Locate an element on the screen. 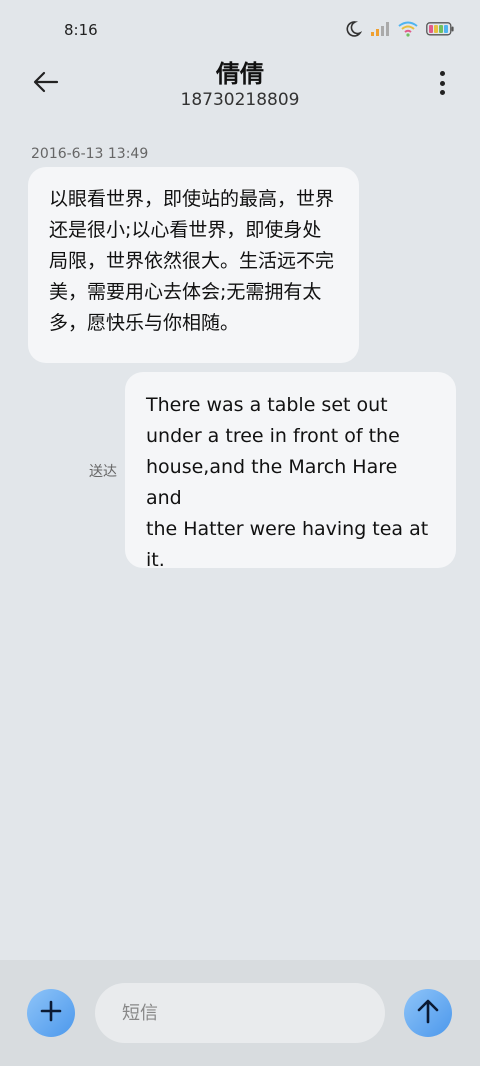 The width and height of the screenshot is (480, 1066). message-line: under a tree in front of the is located at coordinates (273, 436).